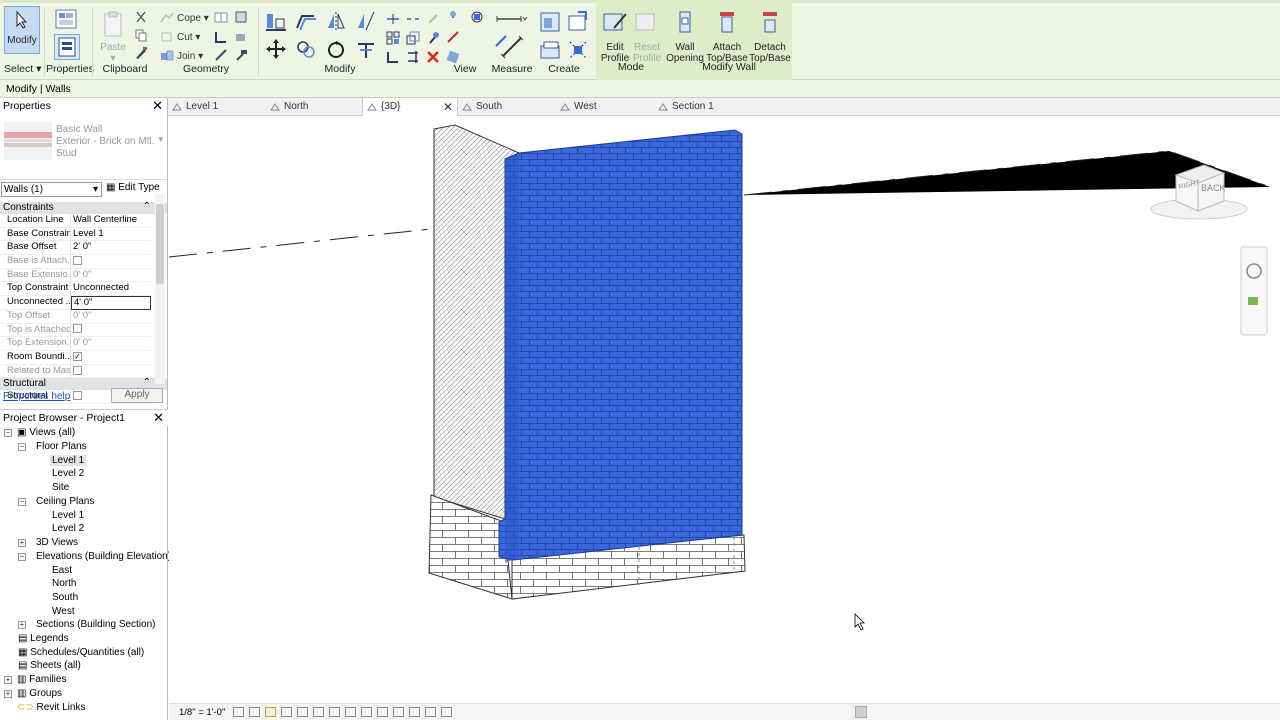 Image resolution: width=1280 pixels, height=720 pixels. What do you see at coordinates (241, 17) in the screenshot?
I see `paint-icon` at bounding box center [241, 17].